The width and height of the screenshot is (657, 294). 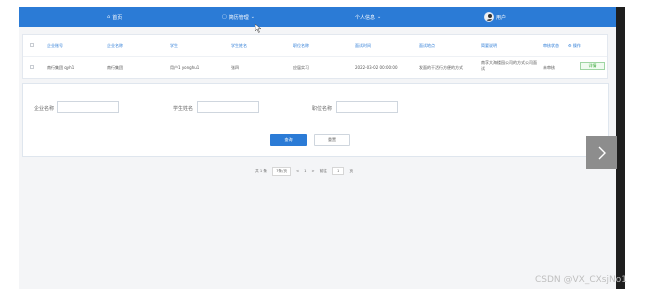 I want to click on nav-resume-label: 简历管理, so click(x=238, y=17).